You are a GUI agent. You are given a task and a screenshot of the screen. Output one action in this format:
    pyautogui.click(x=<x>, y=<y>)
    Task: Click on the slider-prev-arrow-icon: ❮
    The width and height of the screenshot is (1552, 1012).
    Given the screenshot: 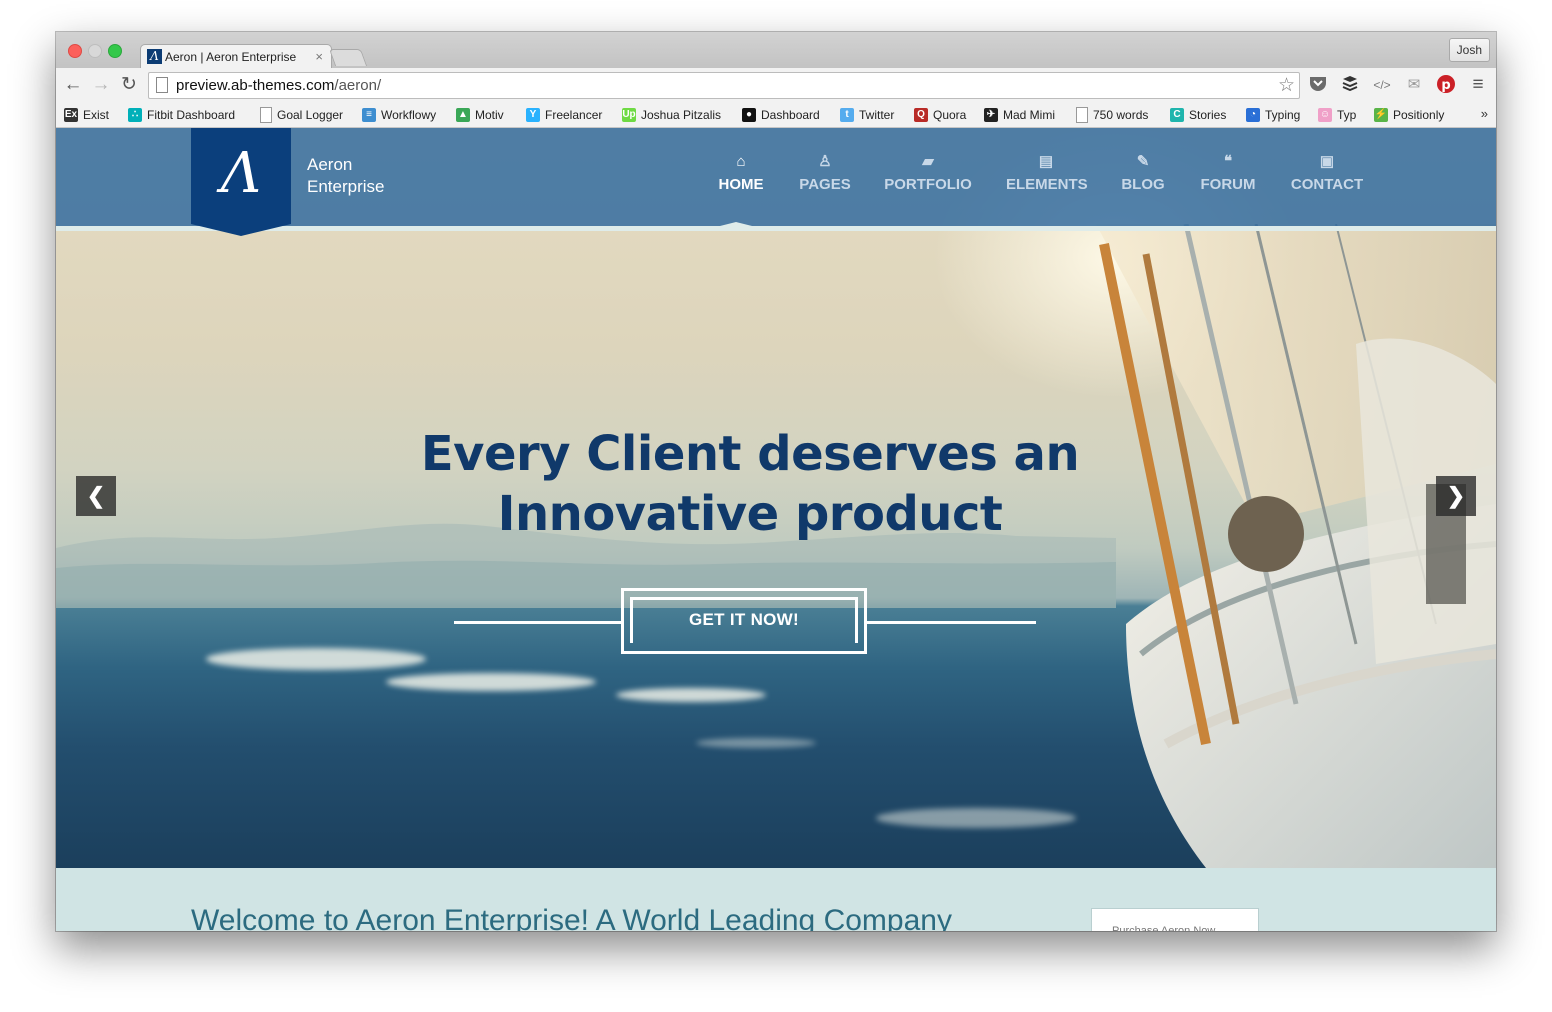 What is the action you would take?
    pyautogui.click(x=96, y=496)
    